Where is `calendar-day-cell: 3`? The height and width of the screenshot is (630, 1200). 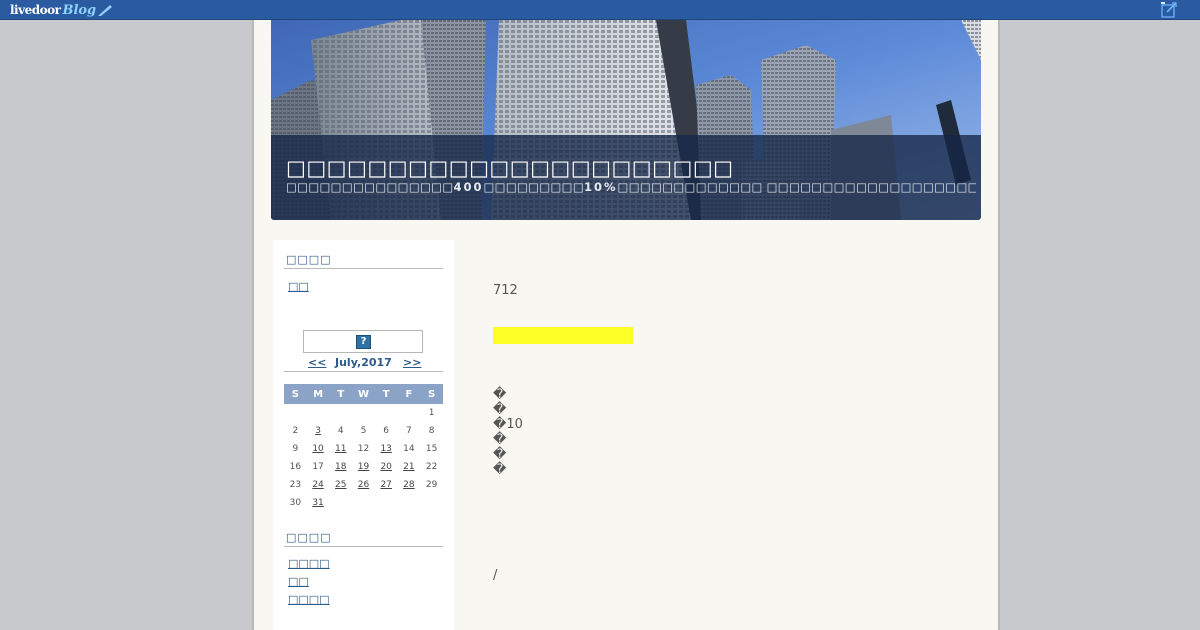 calendar-day-cell: 3 is located at coordinates (318, 431).